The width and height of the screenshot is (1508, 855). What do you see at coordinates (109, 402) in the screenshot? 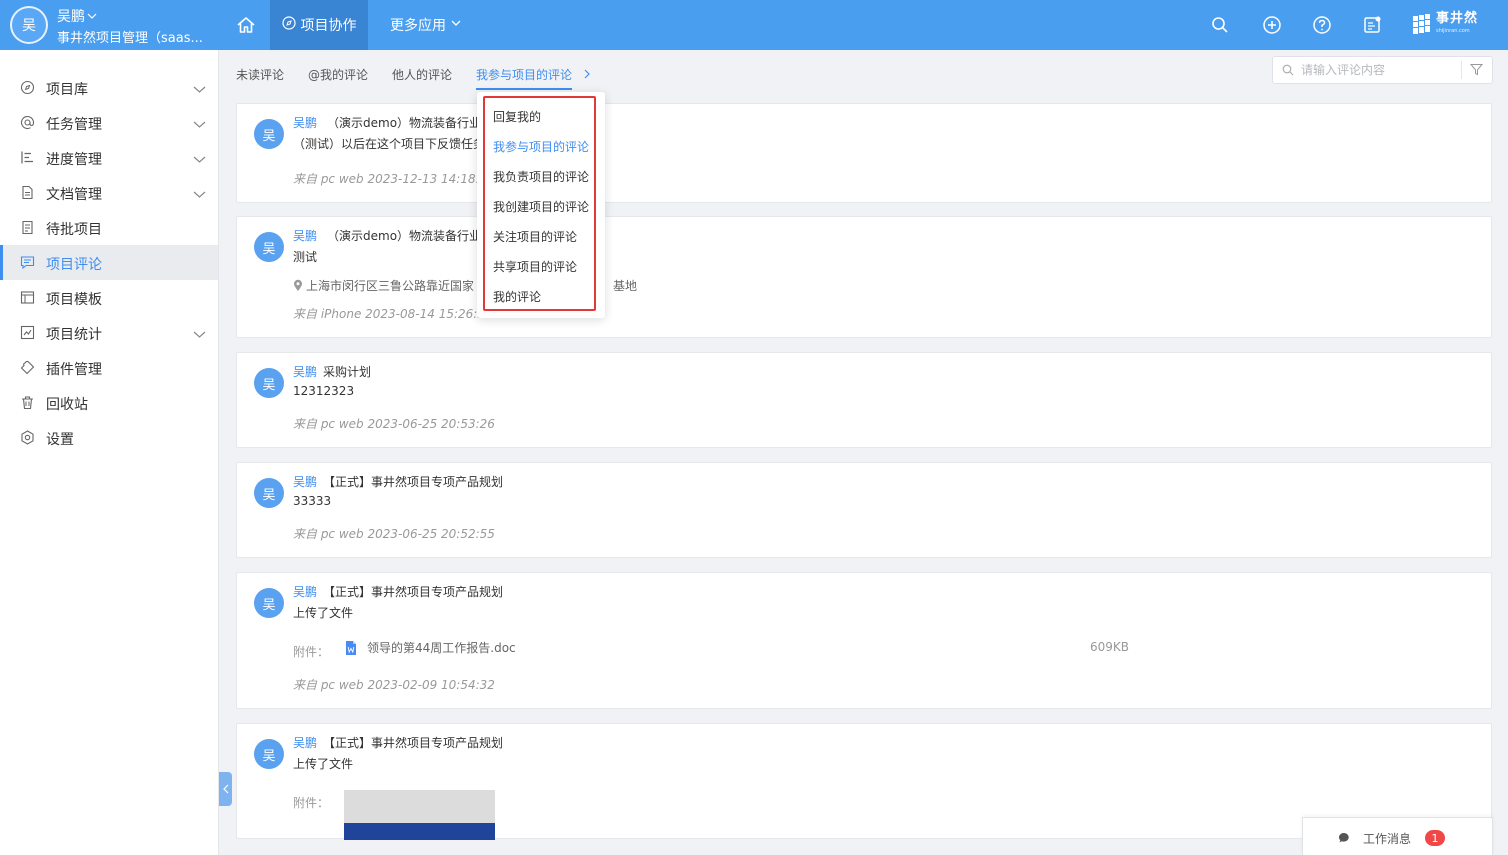
I see `sidebar-item-recycle-bin: 回收站` at bounding box center [109, 402].